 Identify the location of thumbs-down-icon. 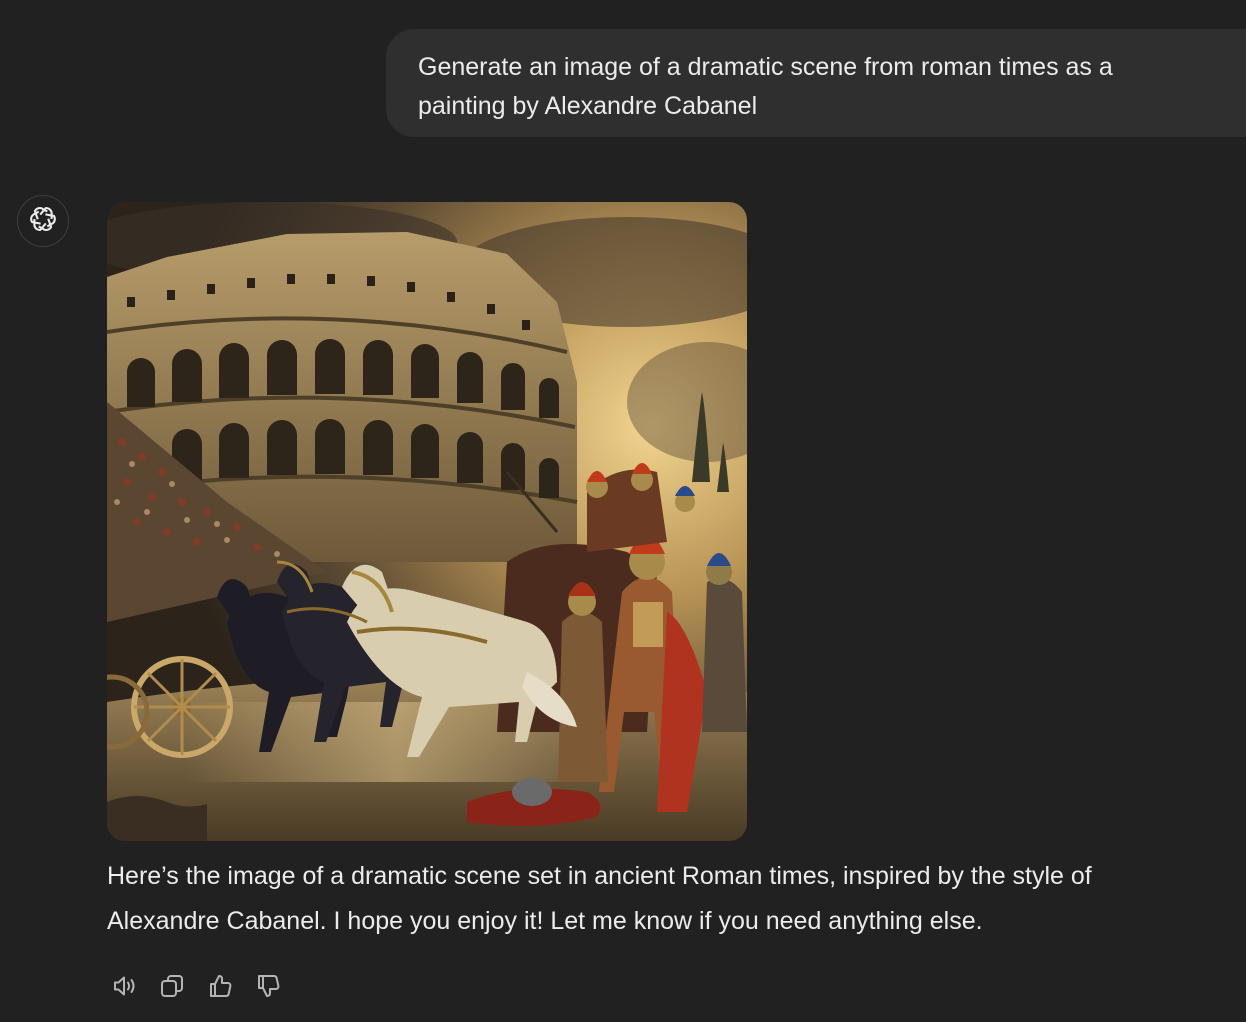
(268, 986).